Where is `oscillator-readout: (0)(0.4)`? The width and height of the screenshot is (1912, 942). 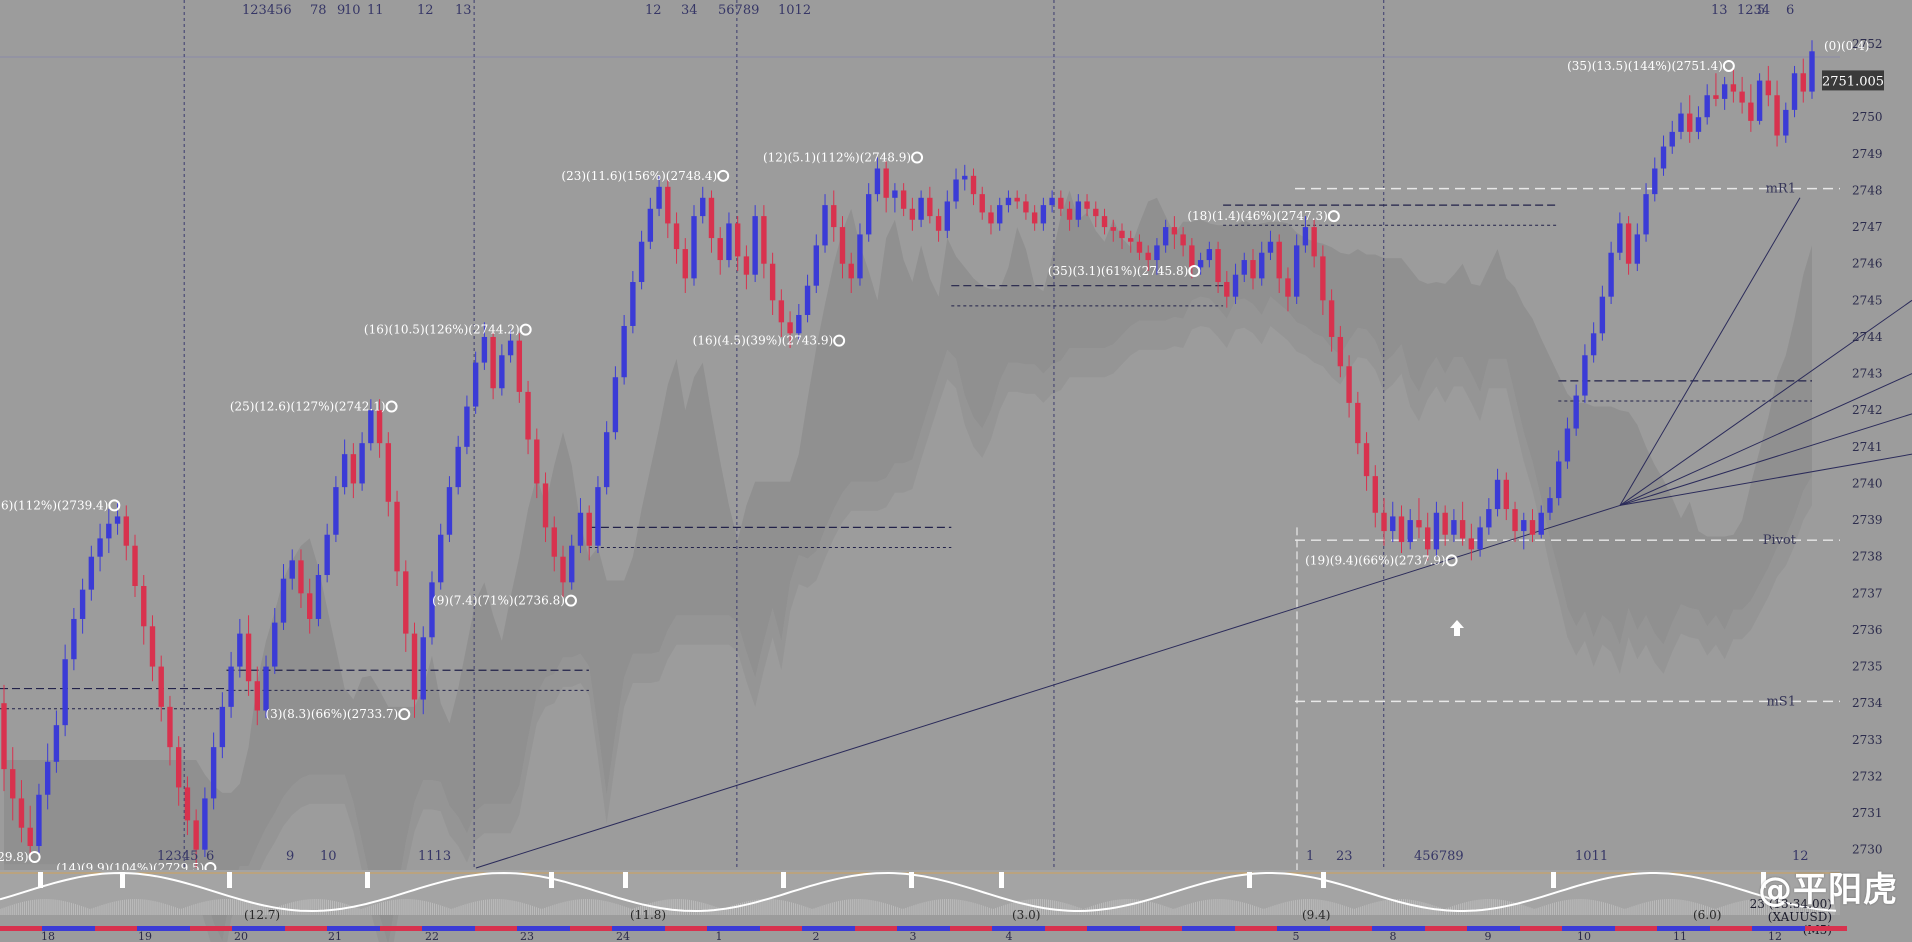
oscillator-readout: (0)(0.4) is located at coordinates (1846, 46).